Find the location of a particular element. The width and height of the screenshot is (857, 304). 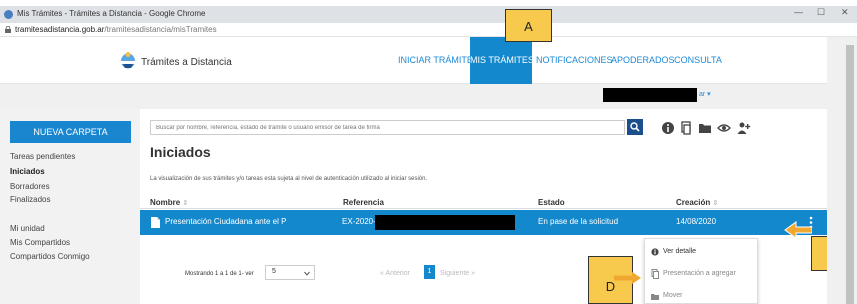

column-header-referencia: Referencia is located at coordinates (363, 202).